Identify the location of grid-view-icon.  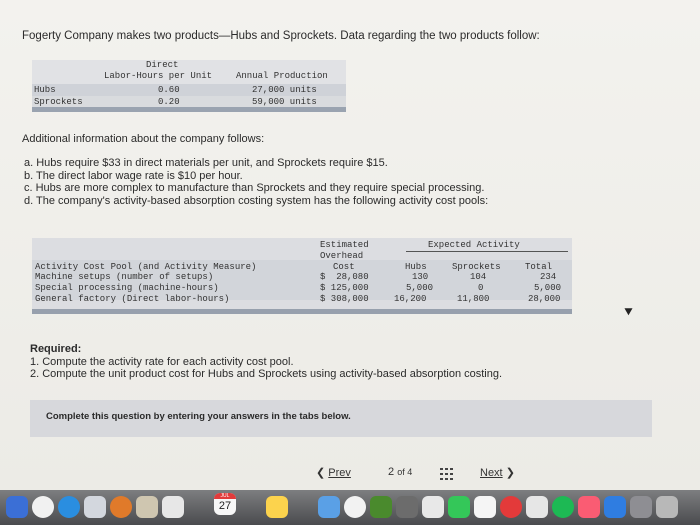
(447, 475).